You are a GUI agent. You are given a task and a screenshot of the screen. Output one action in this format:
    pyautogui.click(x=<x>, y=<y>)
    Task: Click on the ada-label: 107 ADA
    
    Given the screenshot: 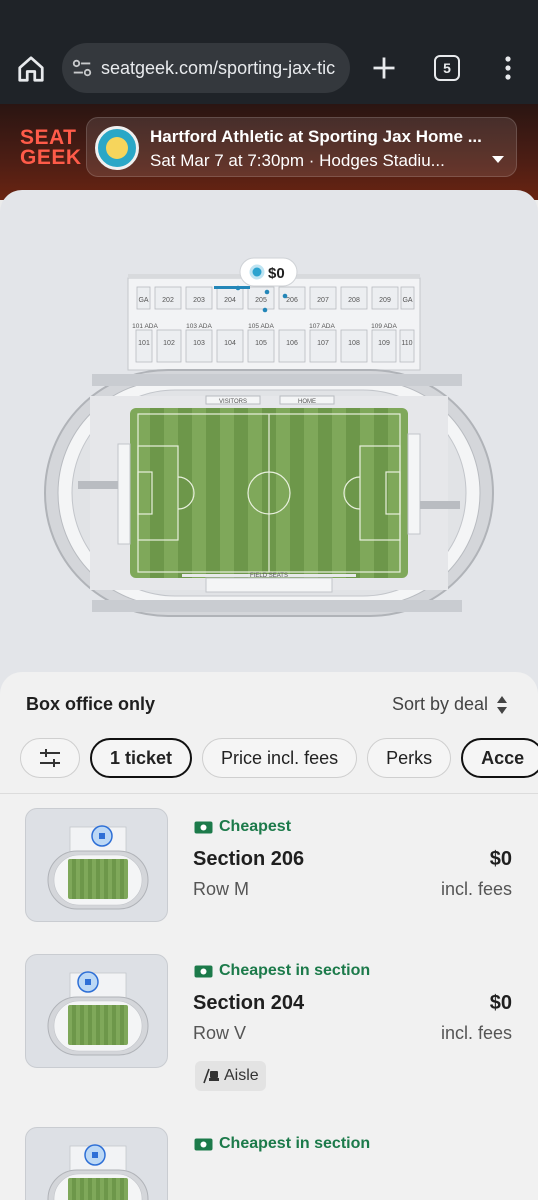 What is the action you would take?
    pyautogui.click(x=322, y=326)
    